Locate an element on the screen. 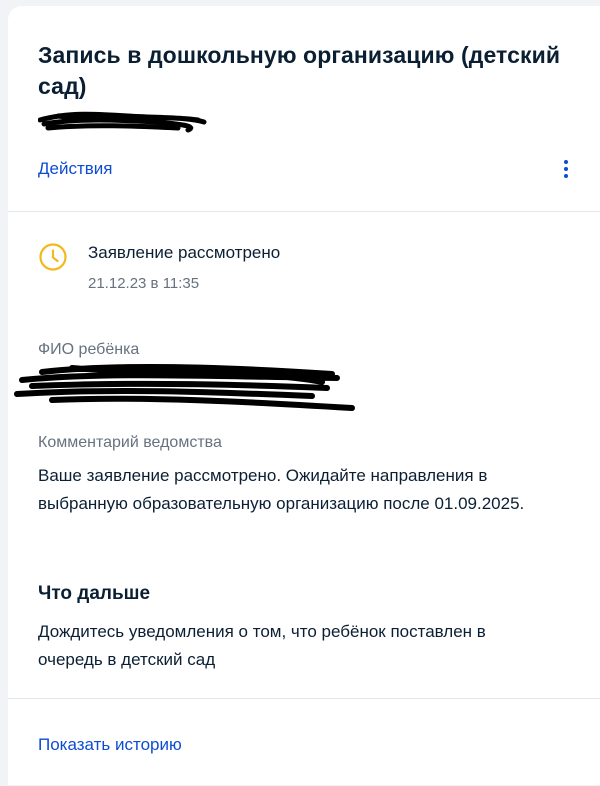  child-name-label: ФИО ребёнка is located at coordinates (89, 349).